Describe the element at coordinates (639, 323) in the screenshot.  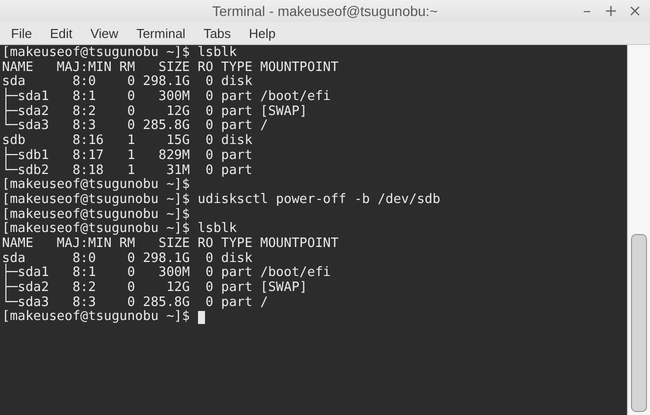
I see `scrollbar-thumb` at that location.